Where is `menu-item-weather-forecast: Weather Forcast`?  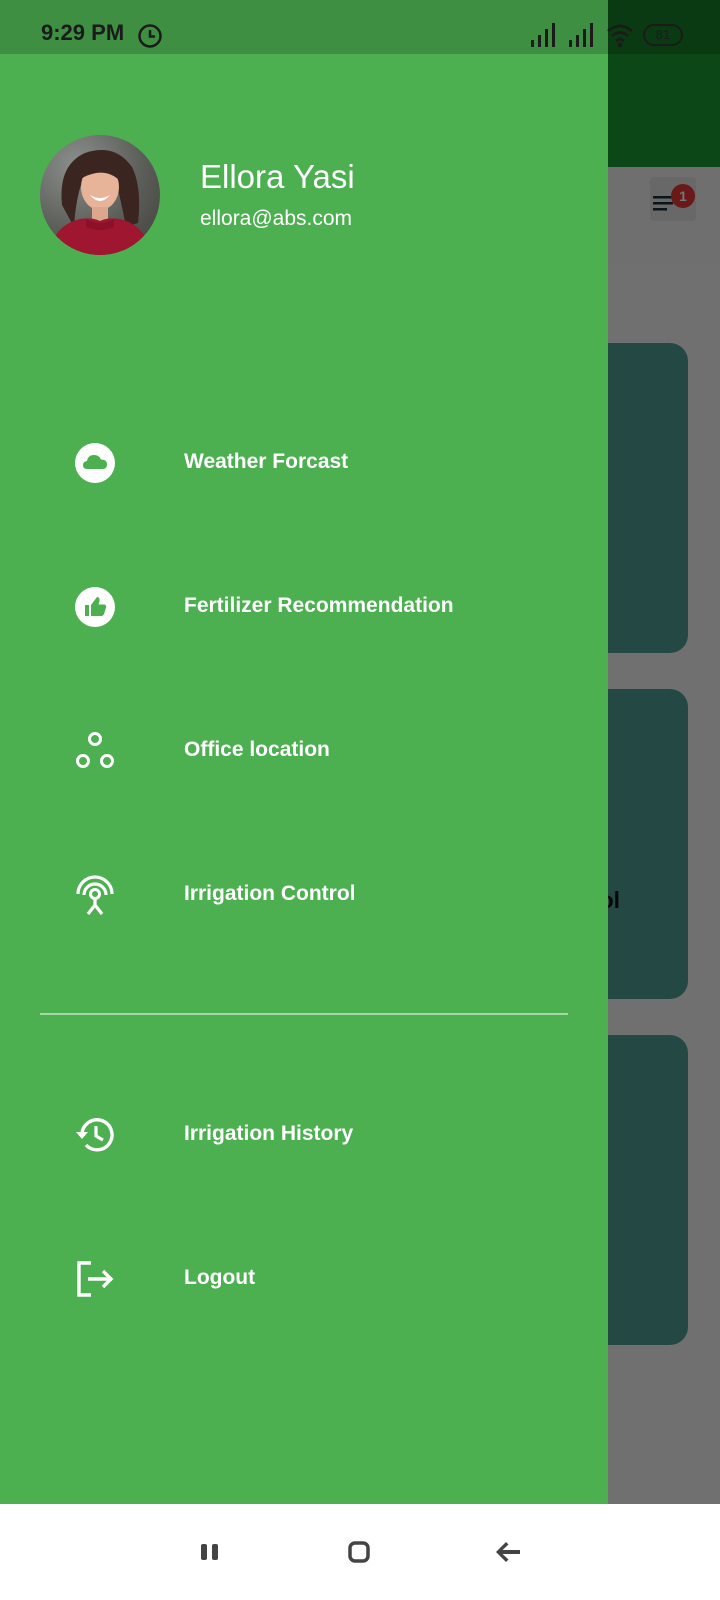
menu-item-weather-forecast: Weather Forcast is located at coordinates (304, 463).